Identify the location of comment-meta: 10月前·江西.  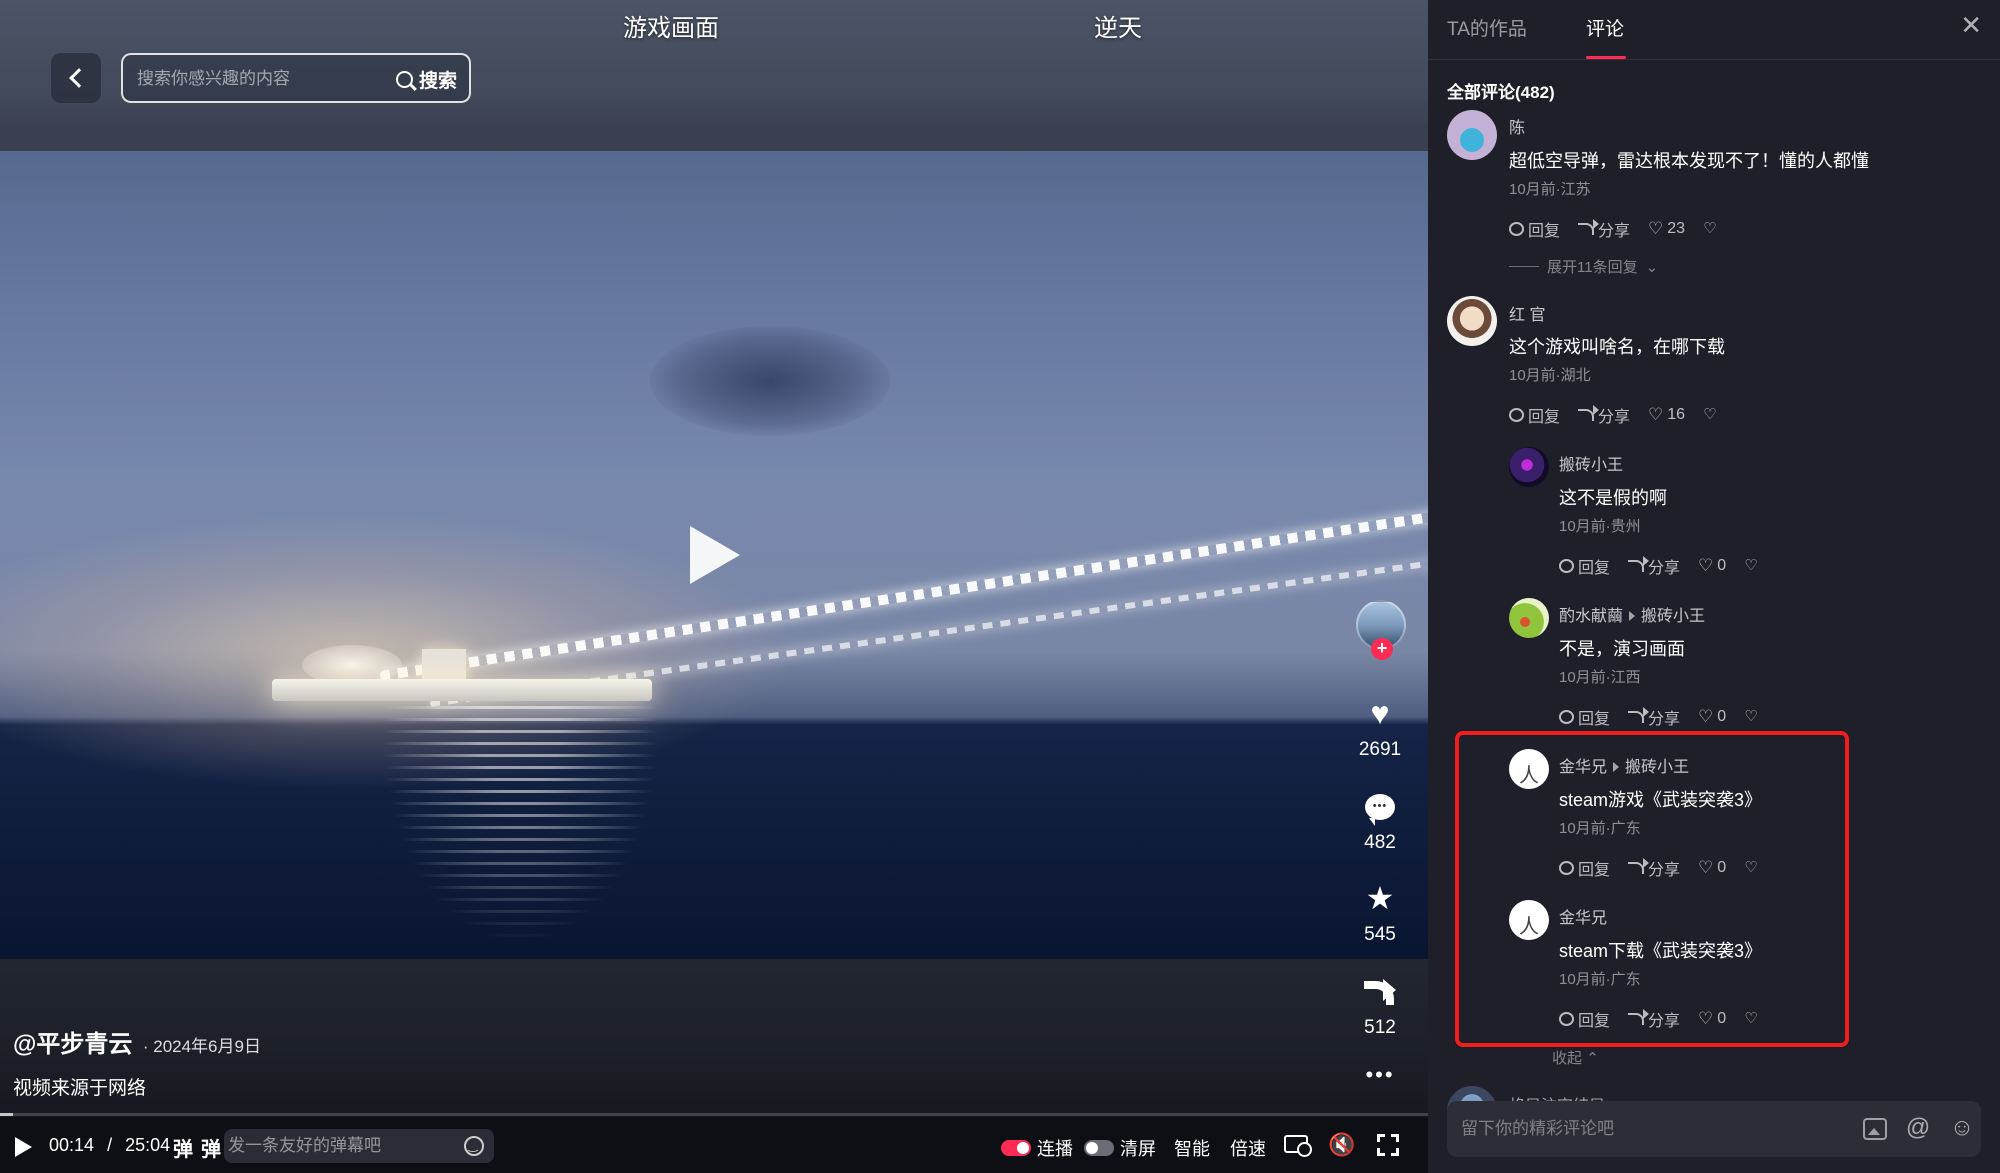
(1600, 677).